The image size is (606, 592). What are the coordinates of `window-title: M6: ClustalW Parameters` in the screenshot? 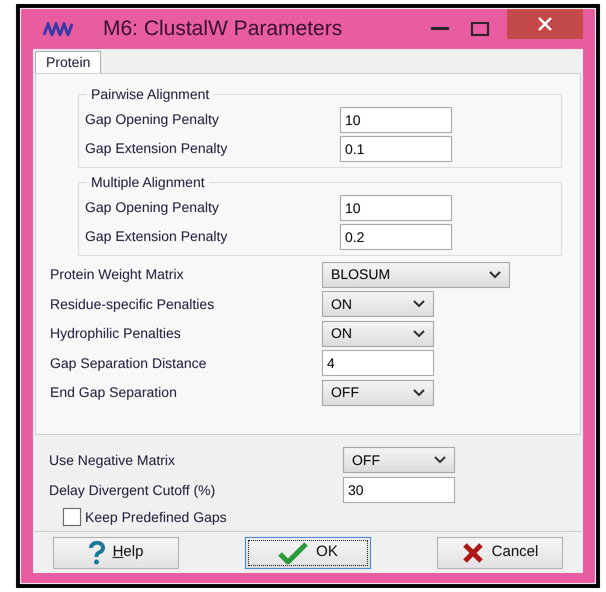 It's located at (222, 29).